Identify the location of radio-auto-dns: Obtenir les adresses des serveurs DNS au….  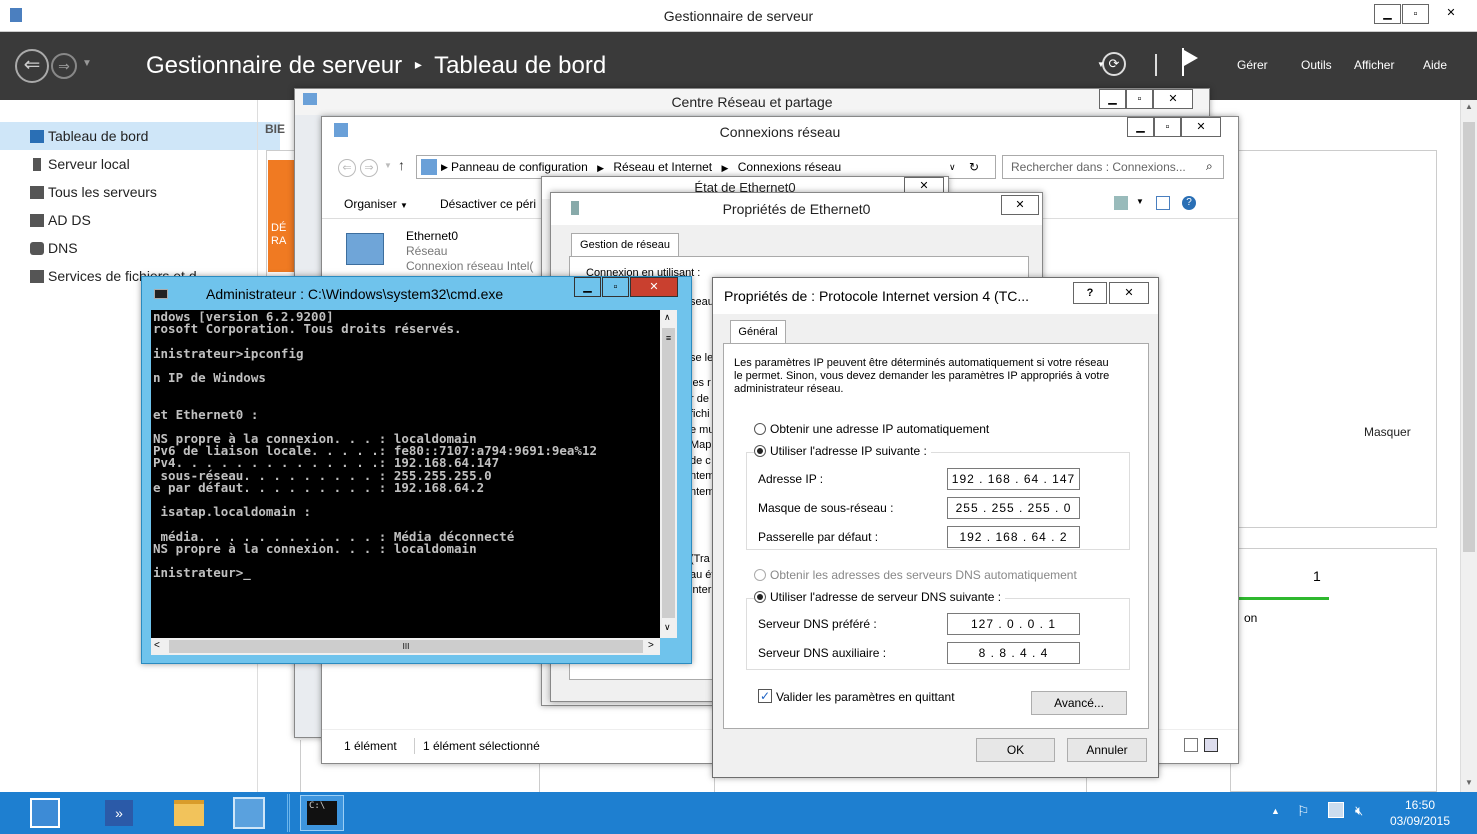
(915, 575).